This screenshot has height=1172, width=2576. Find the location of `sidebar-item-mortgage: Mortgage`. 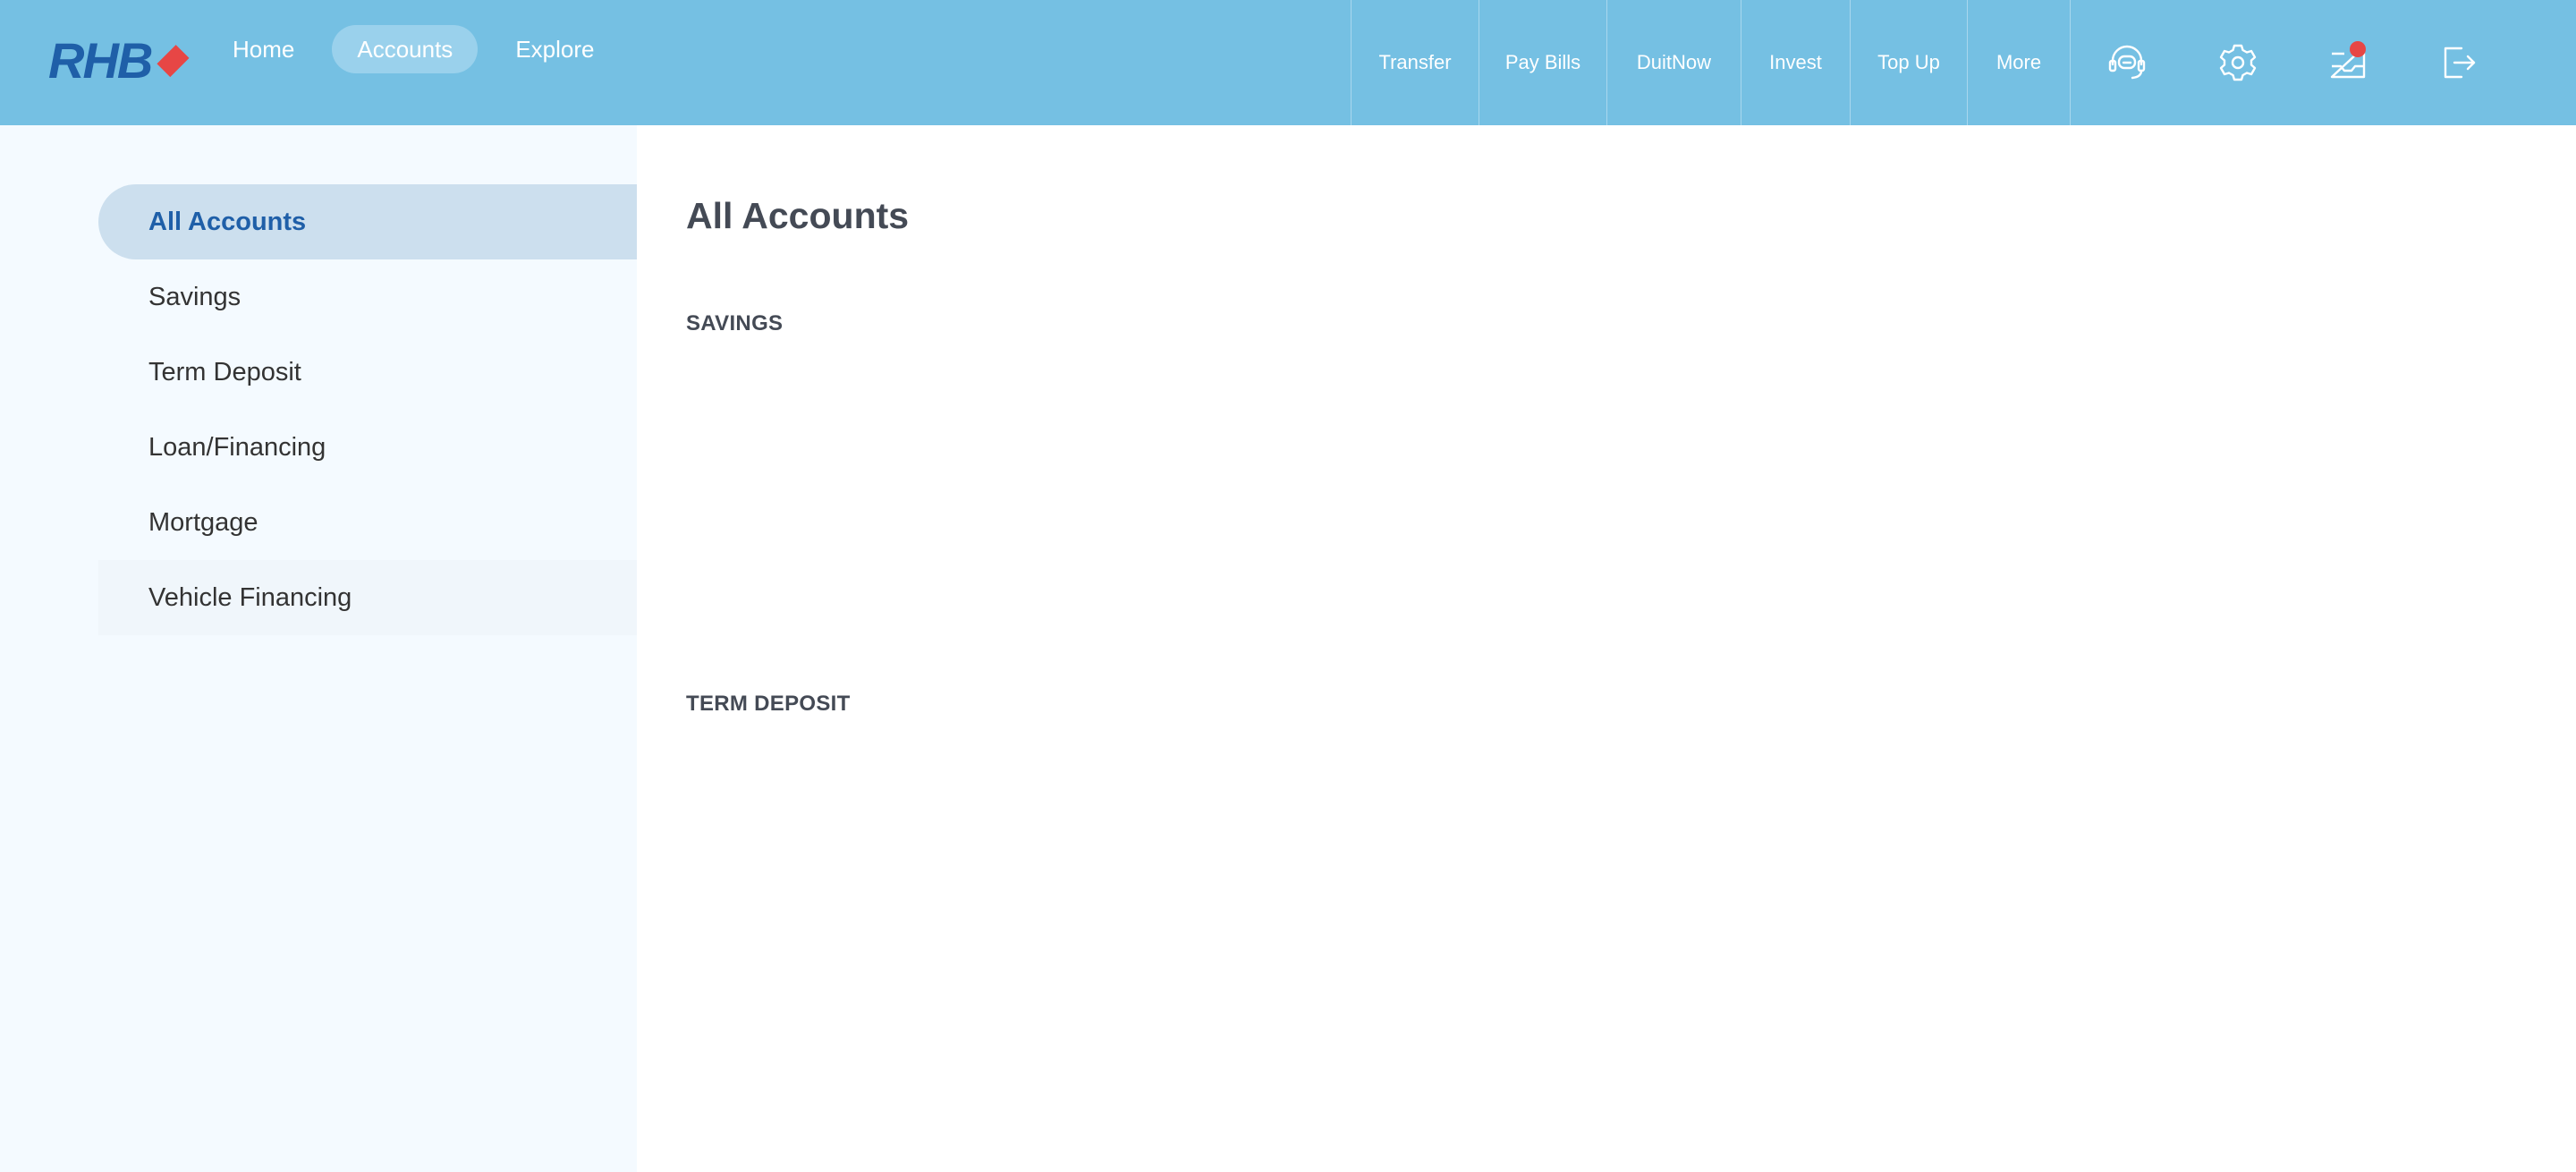

sidebar-item-mortgage: Mortgage is located at coordinates (367, 522).